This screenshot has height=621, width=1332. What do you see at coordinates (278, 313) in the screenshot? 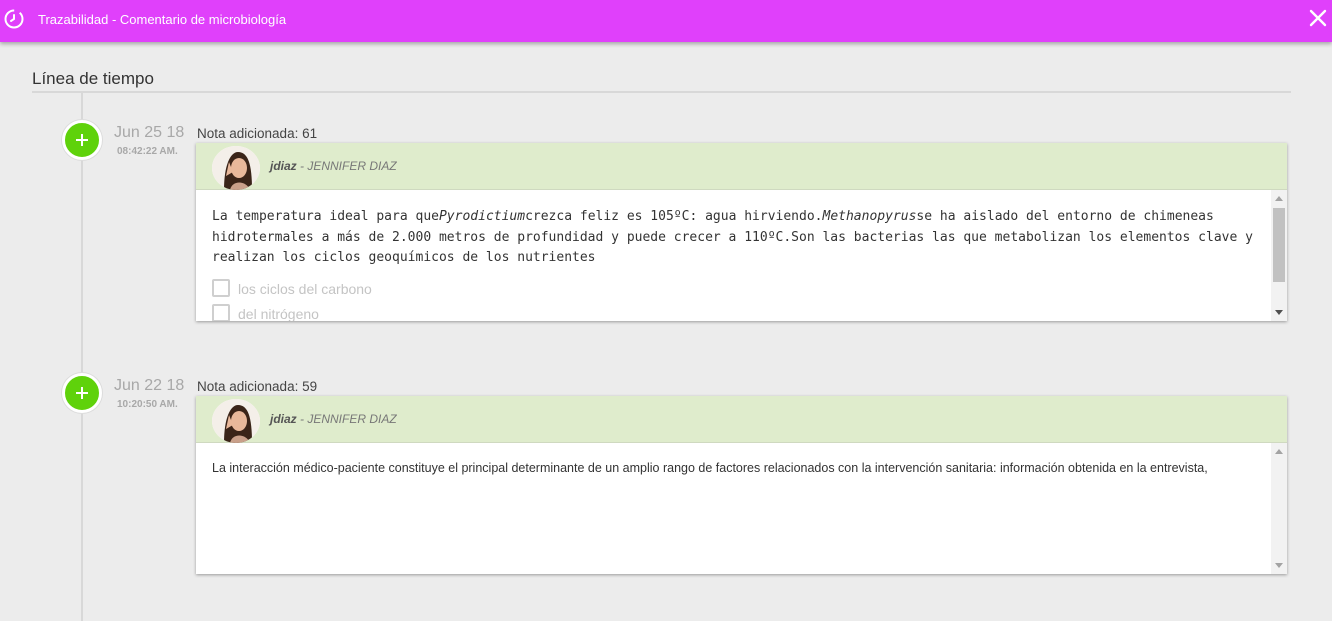
I see `checkbox-label: del nitrógeno` at bounding box center [278, 313].